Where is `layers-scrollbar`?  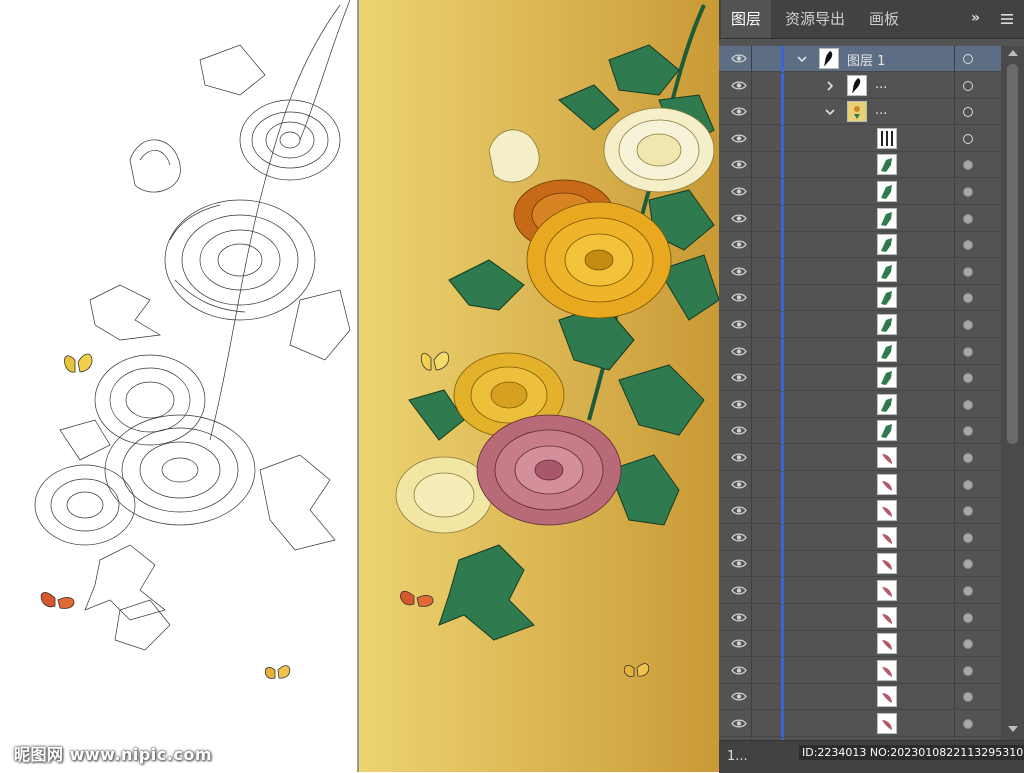 layers-scrollbar is located at coordinates (1012, 393).